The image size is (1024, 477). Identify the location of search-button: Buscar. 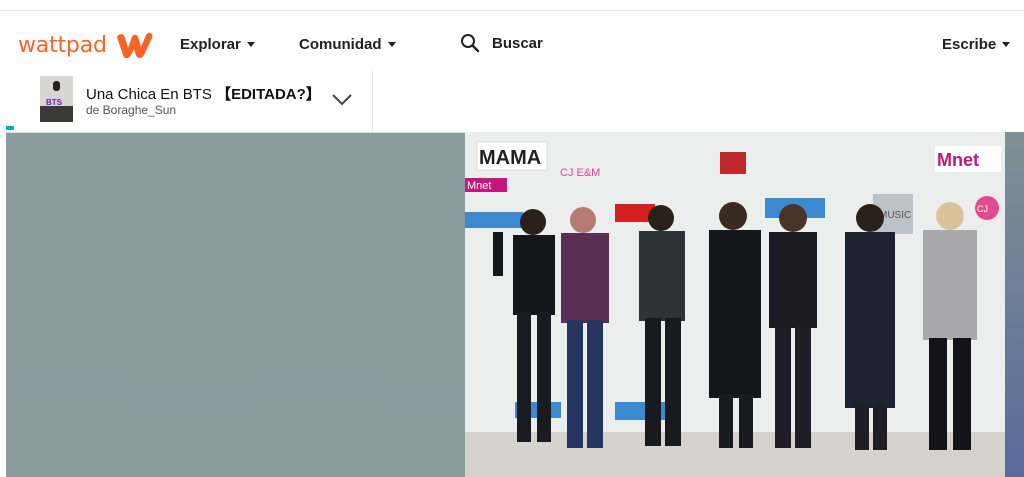
(501, 43).